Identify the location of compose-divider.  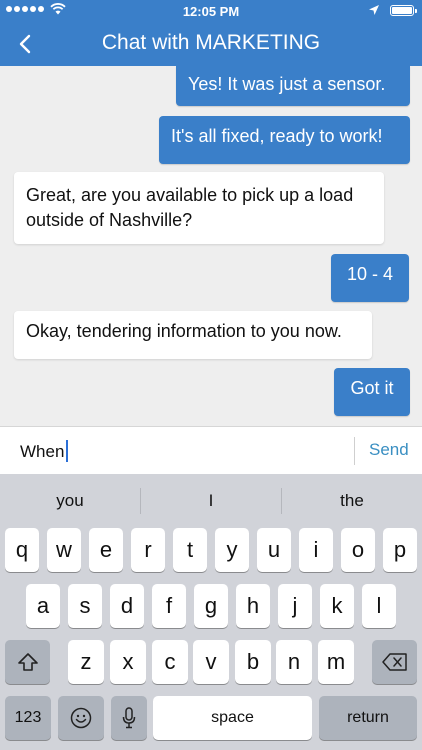
(354, 451).